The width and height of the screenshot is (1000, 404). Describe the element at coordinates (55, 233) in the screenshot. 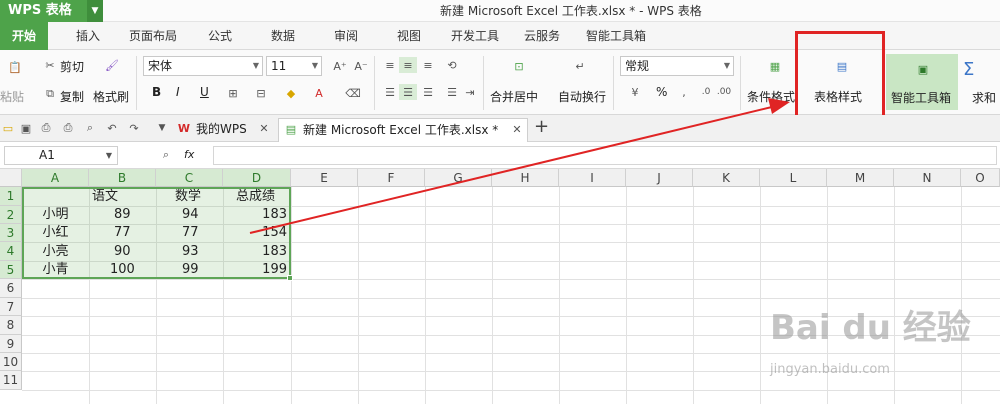

I see `table-cell: 小红` at that location.